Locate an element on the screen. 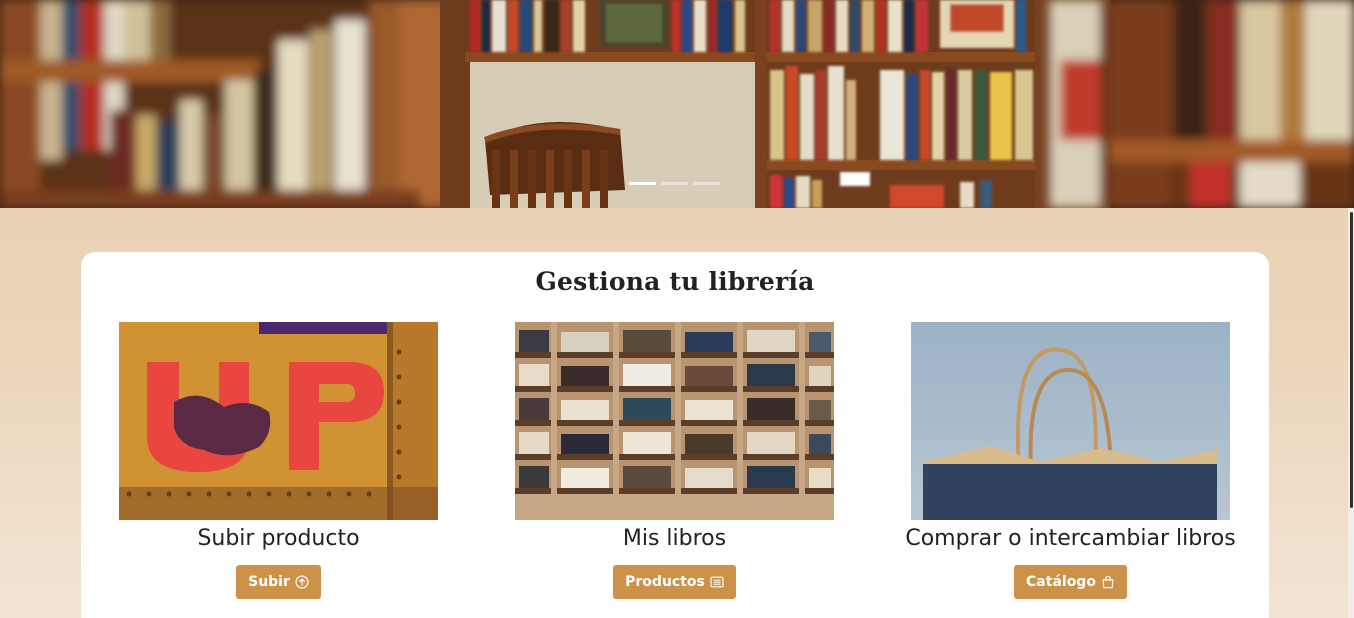  catalog-button-label: Catálogo is located at coordinates (1061, 582).